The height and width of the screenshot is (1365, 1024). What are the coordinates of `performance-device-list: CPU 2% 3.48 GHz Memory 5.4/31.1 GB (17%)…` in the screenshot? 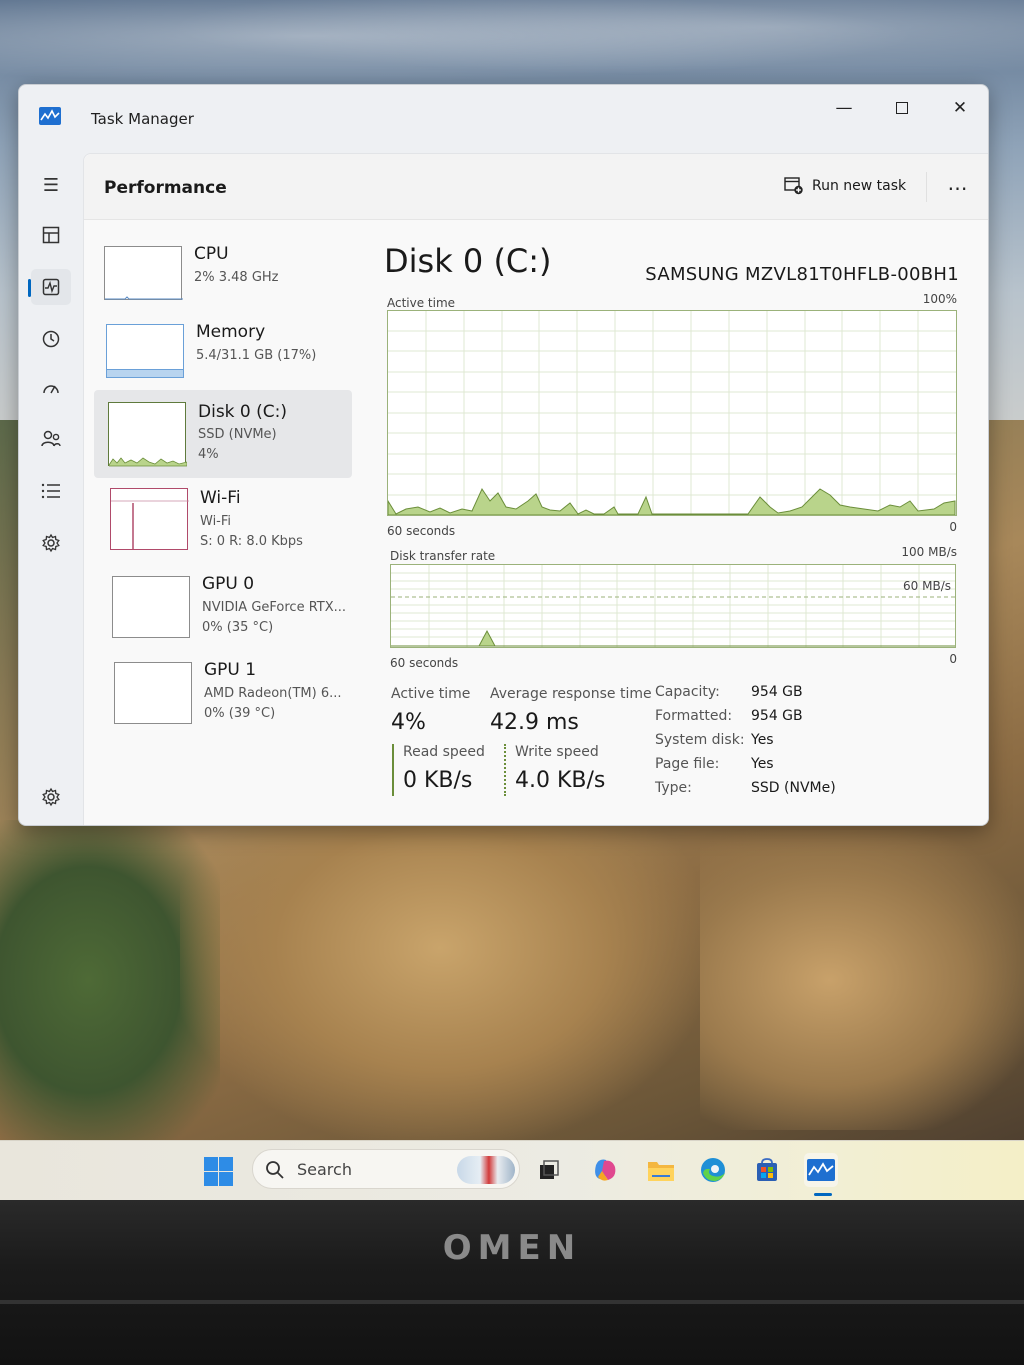 It's located at (225, 524).